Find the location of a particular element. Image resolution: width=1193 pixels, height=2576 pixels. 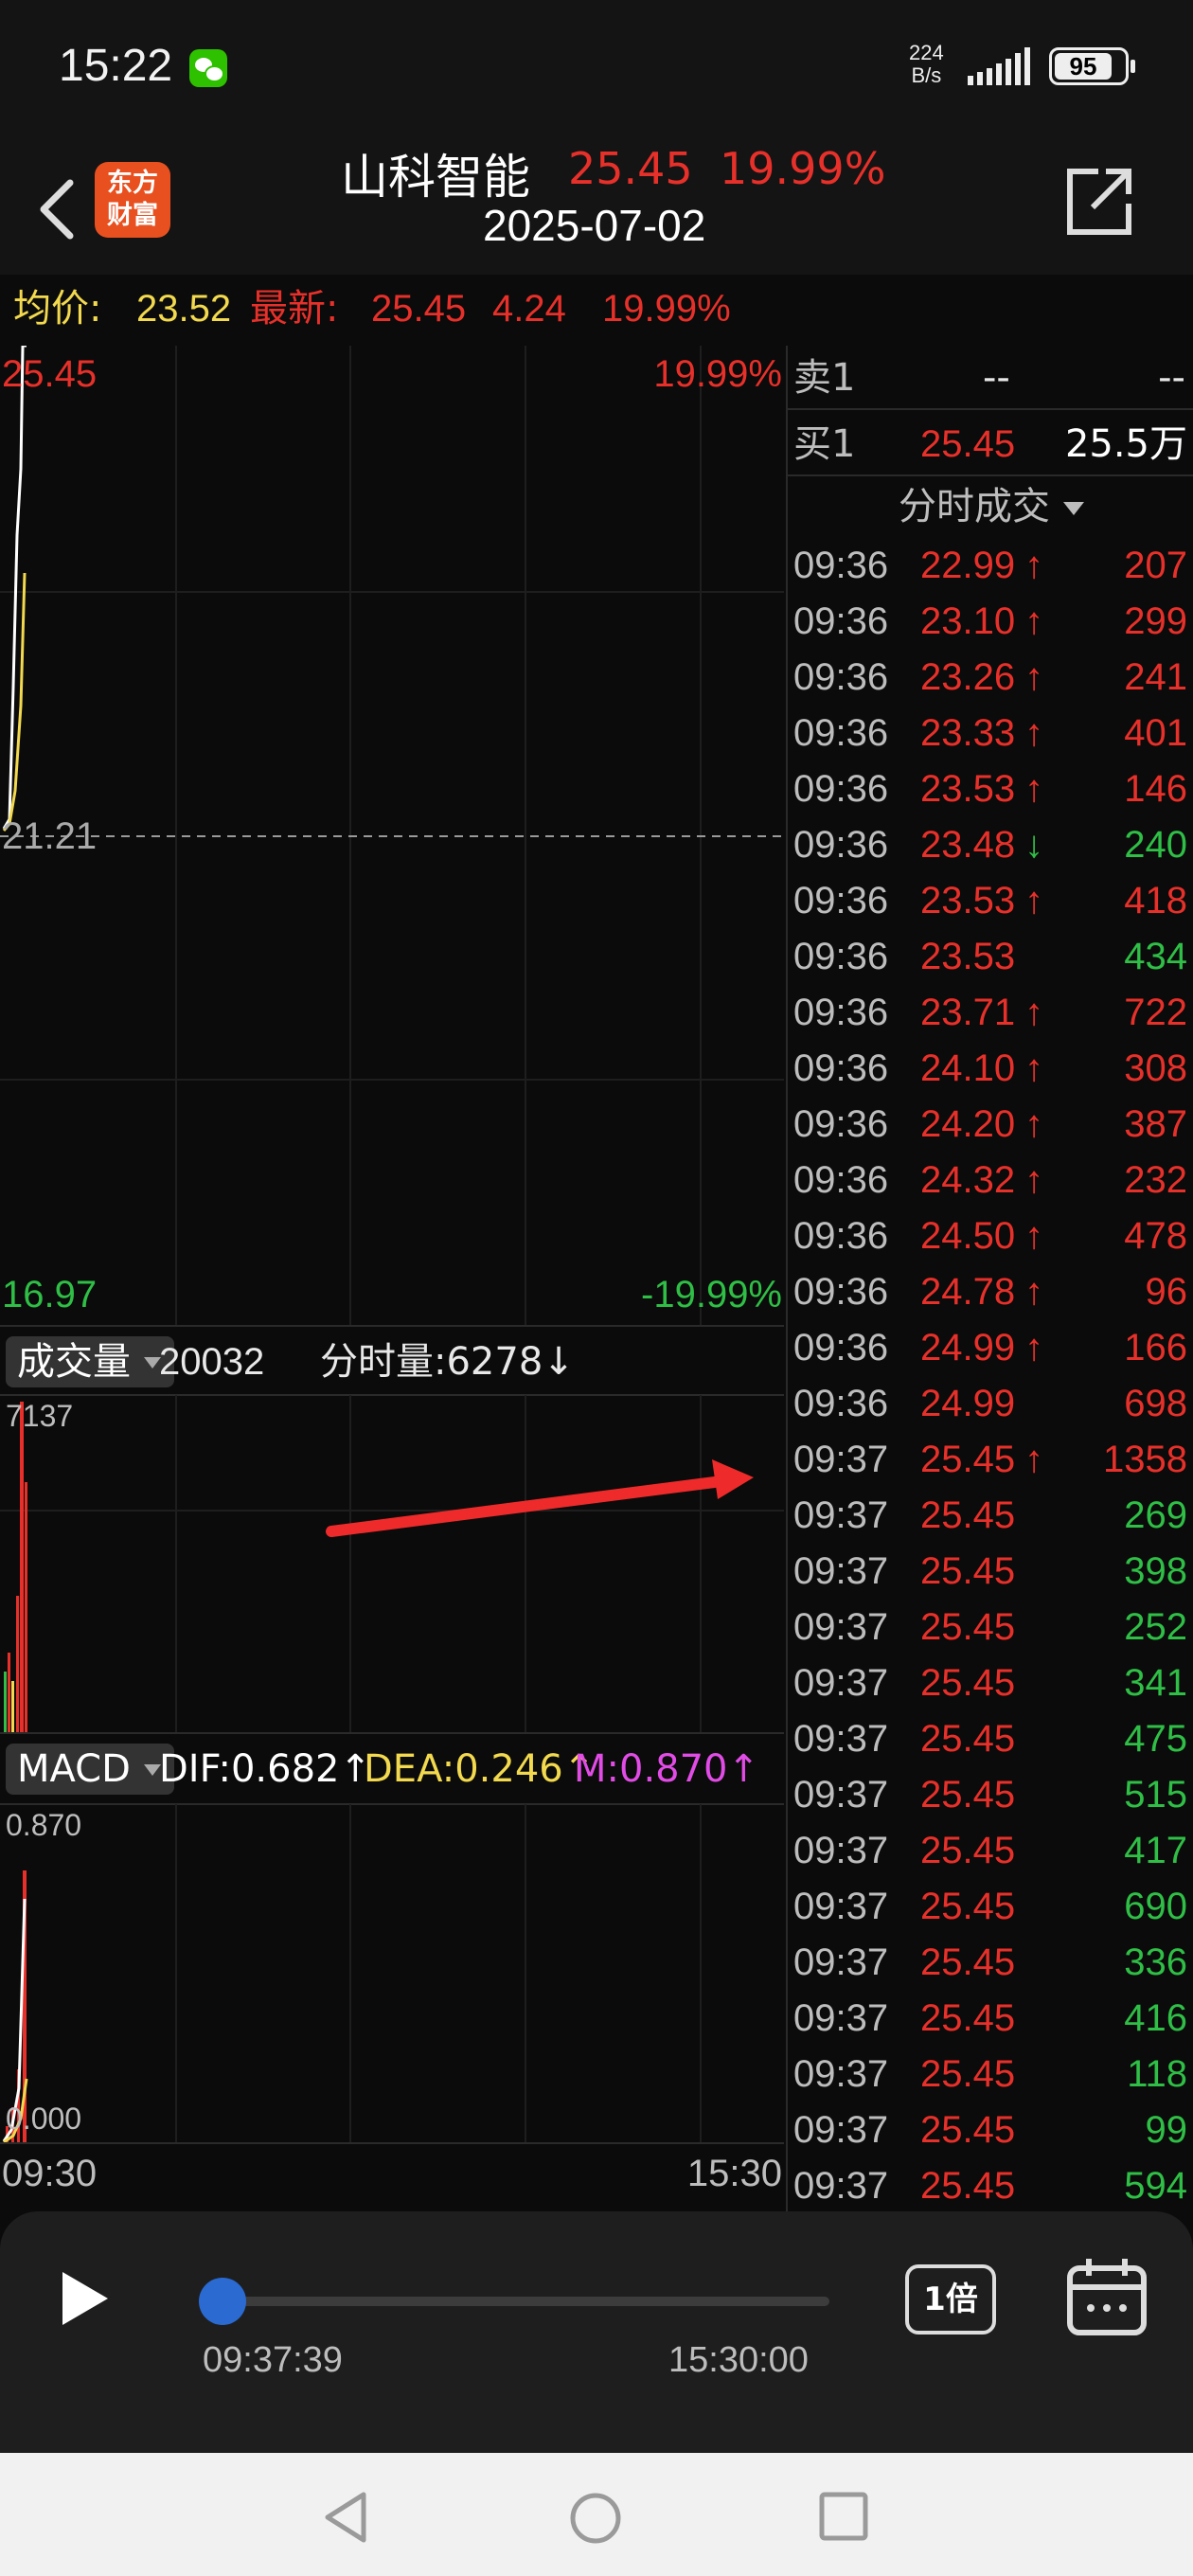

tick-row: 09:36 24.99 ↑ 166 is located at coordinates (990, 1348).